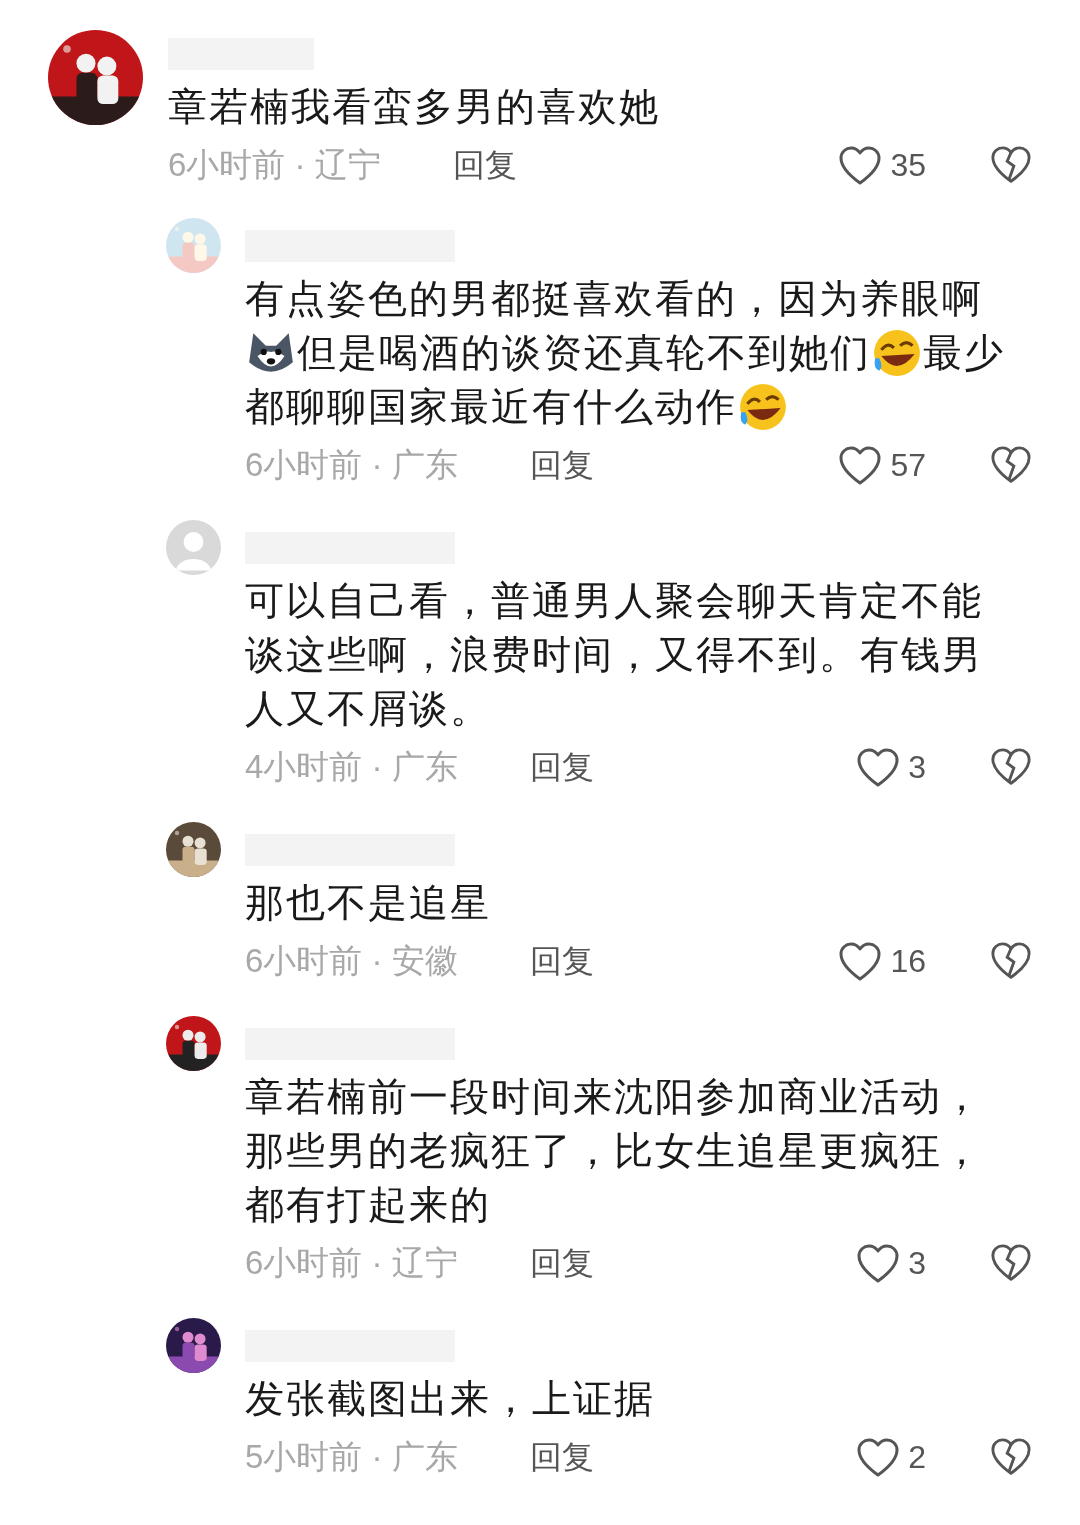  I want to click on like-count: 35, so click(908, 165).